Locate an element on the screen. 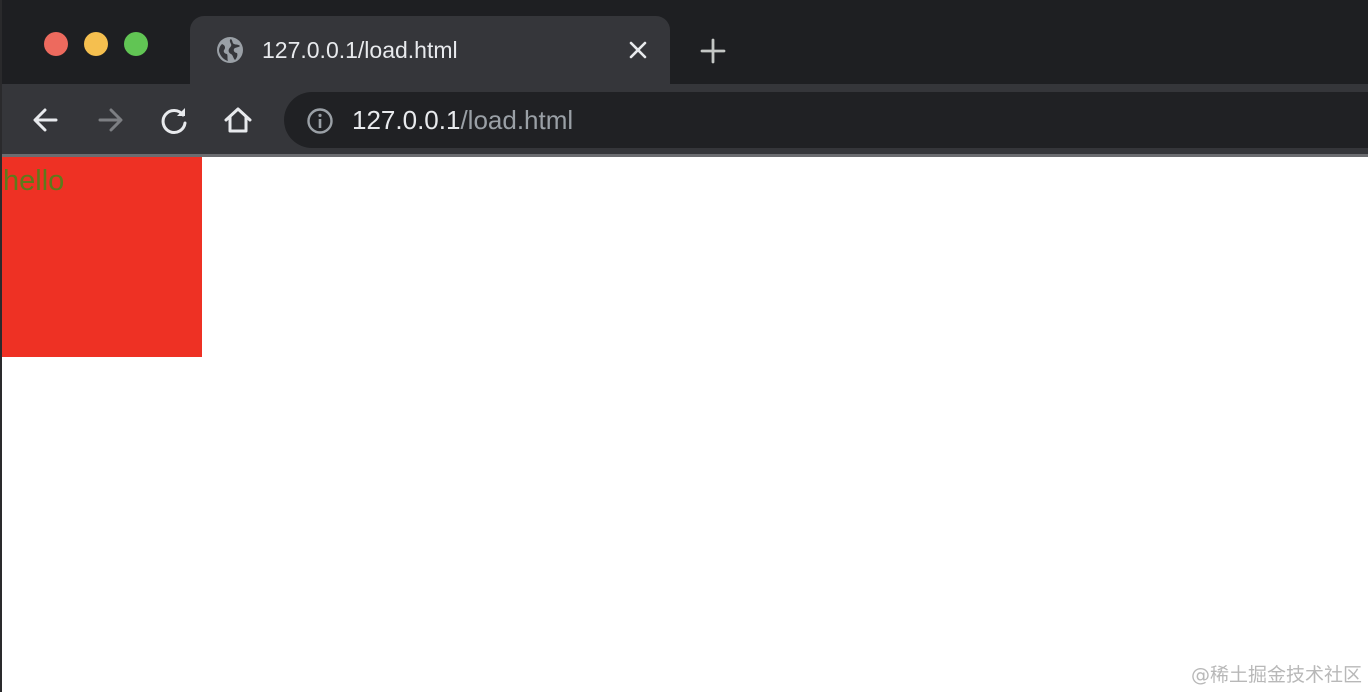  info-icon is located at coordinates (320, 121).